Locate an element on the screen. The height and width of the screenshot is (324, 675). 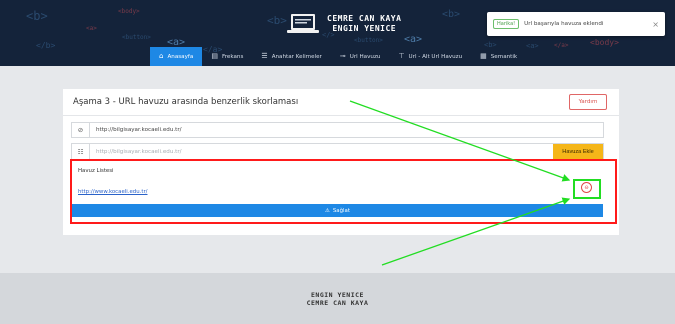
list-icon: ☷ is located at coordinates (81, 152).